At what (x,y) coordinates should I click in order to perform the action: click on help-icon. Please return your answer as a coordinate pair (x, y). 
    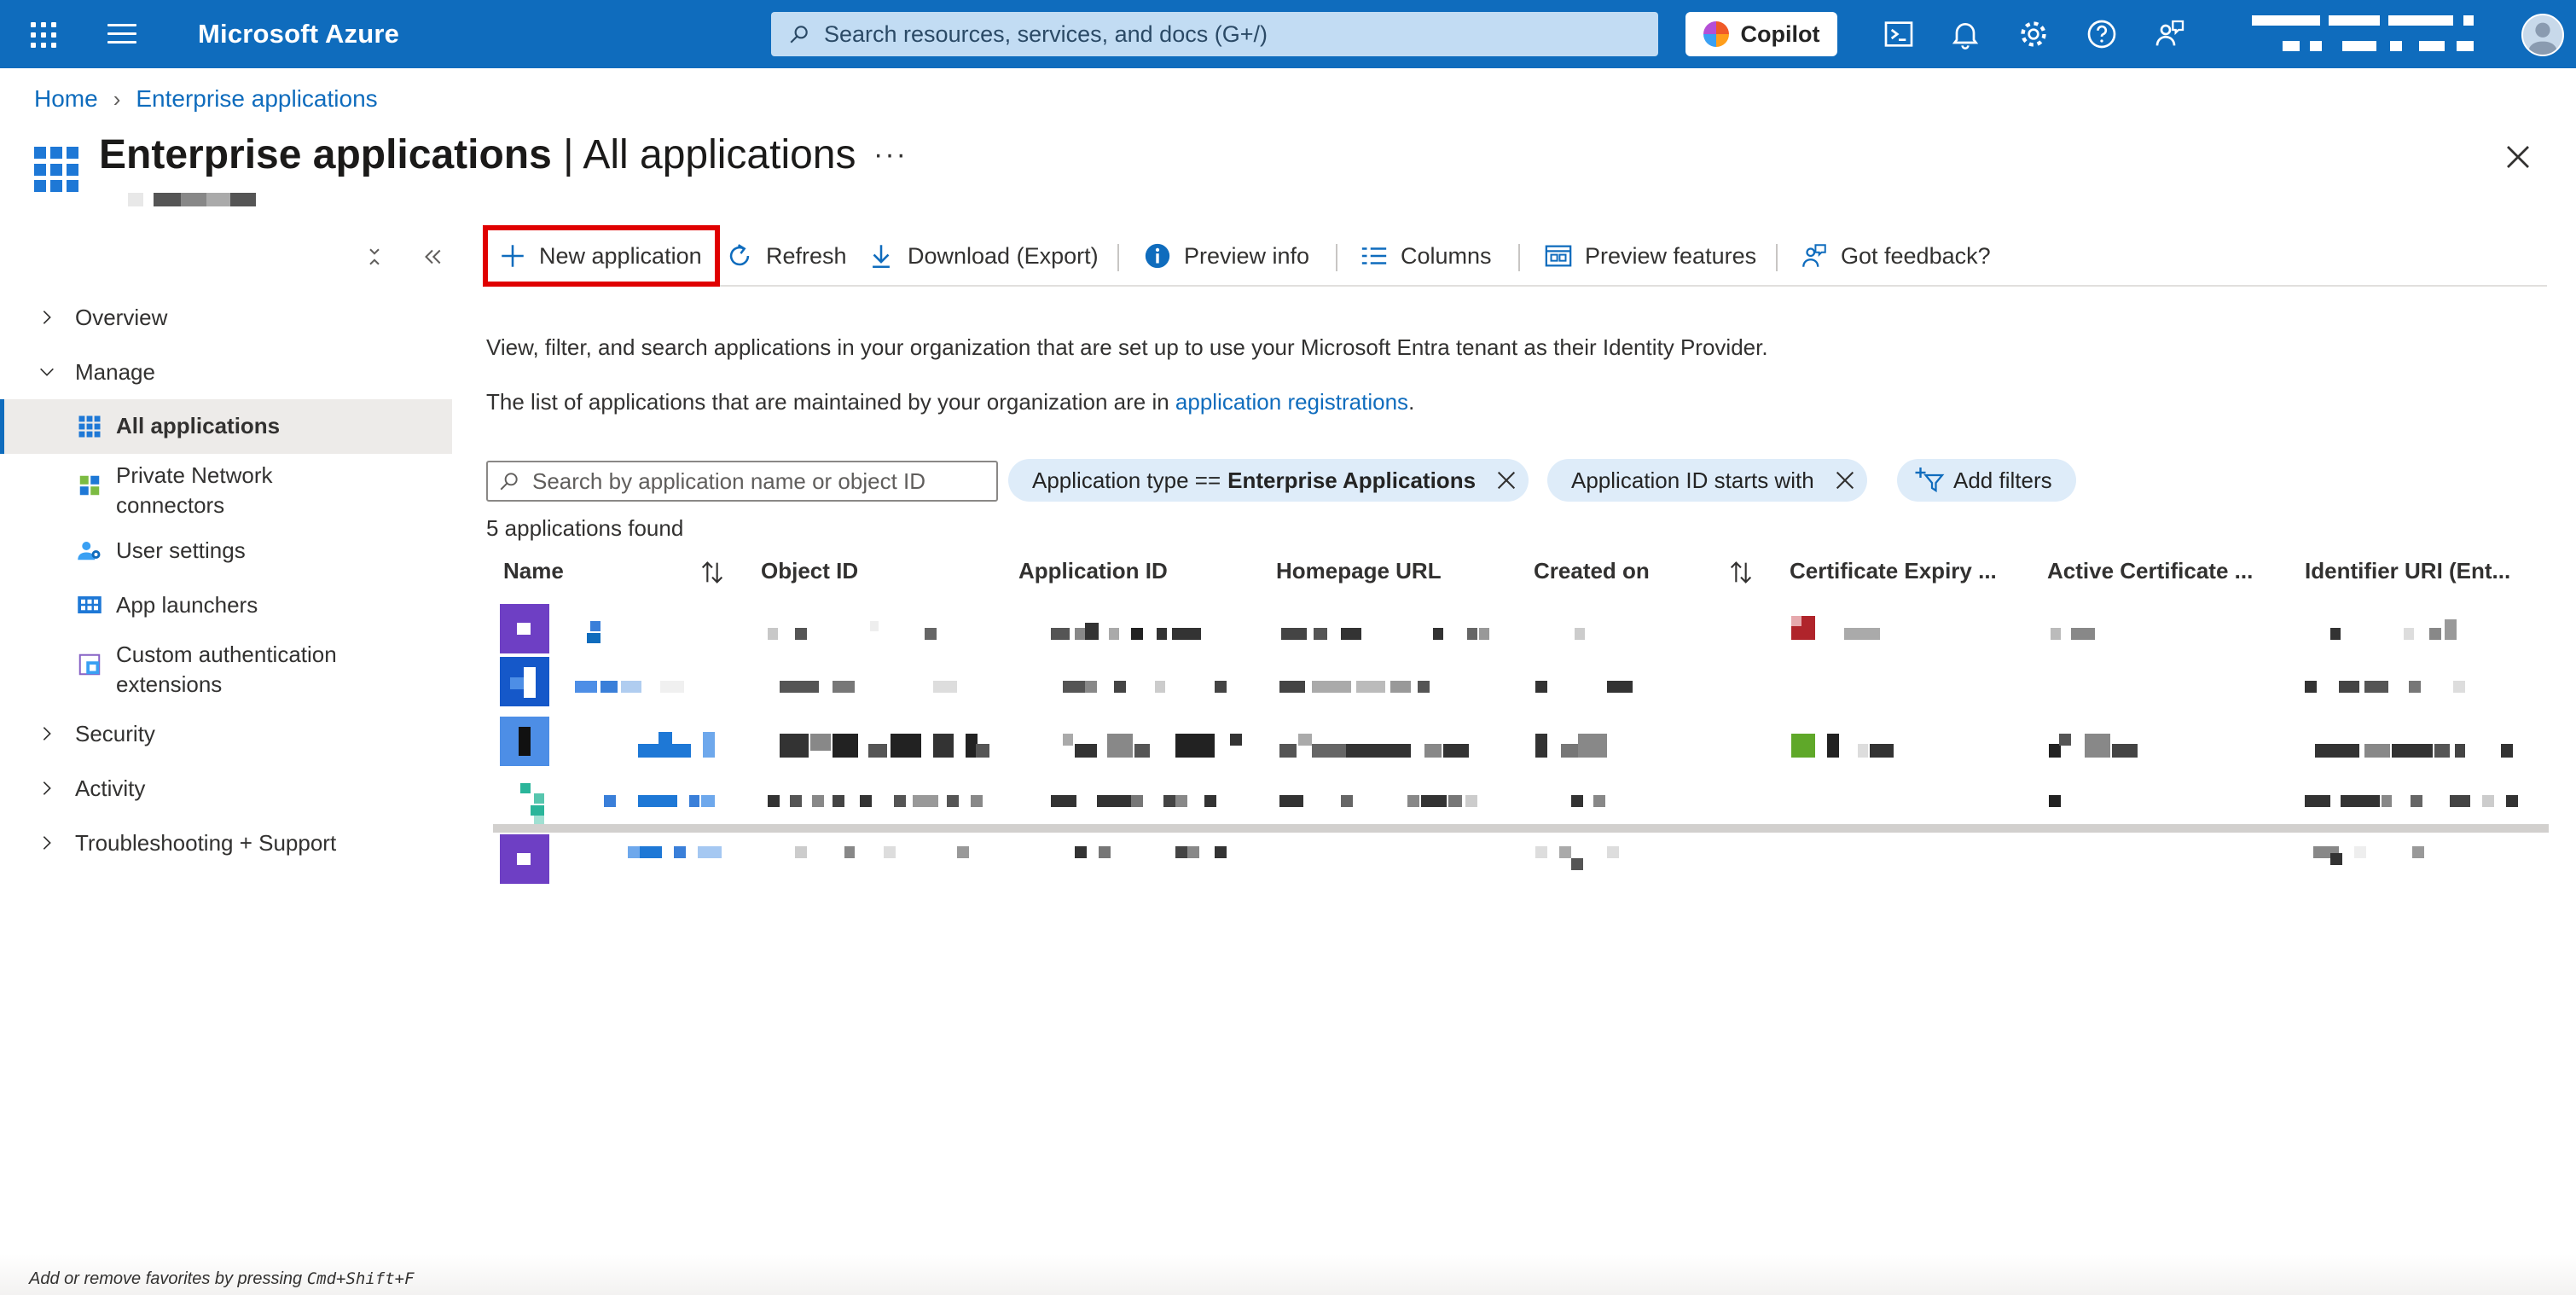
    Looking at the image, I should click on (2102, 34).